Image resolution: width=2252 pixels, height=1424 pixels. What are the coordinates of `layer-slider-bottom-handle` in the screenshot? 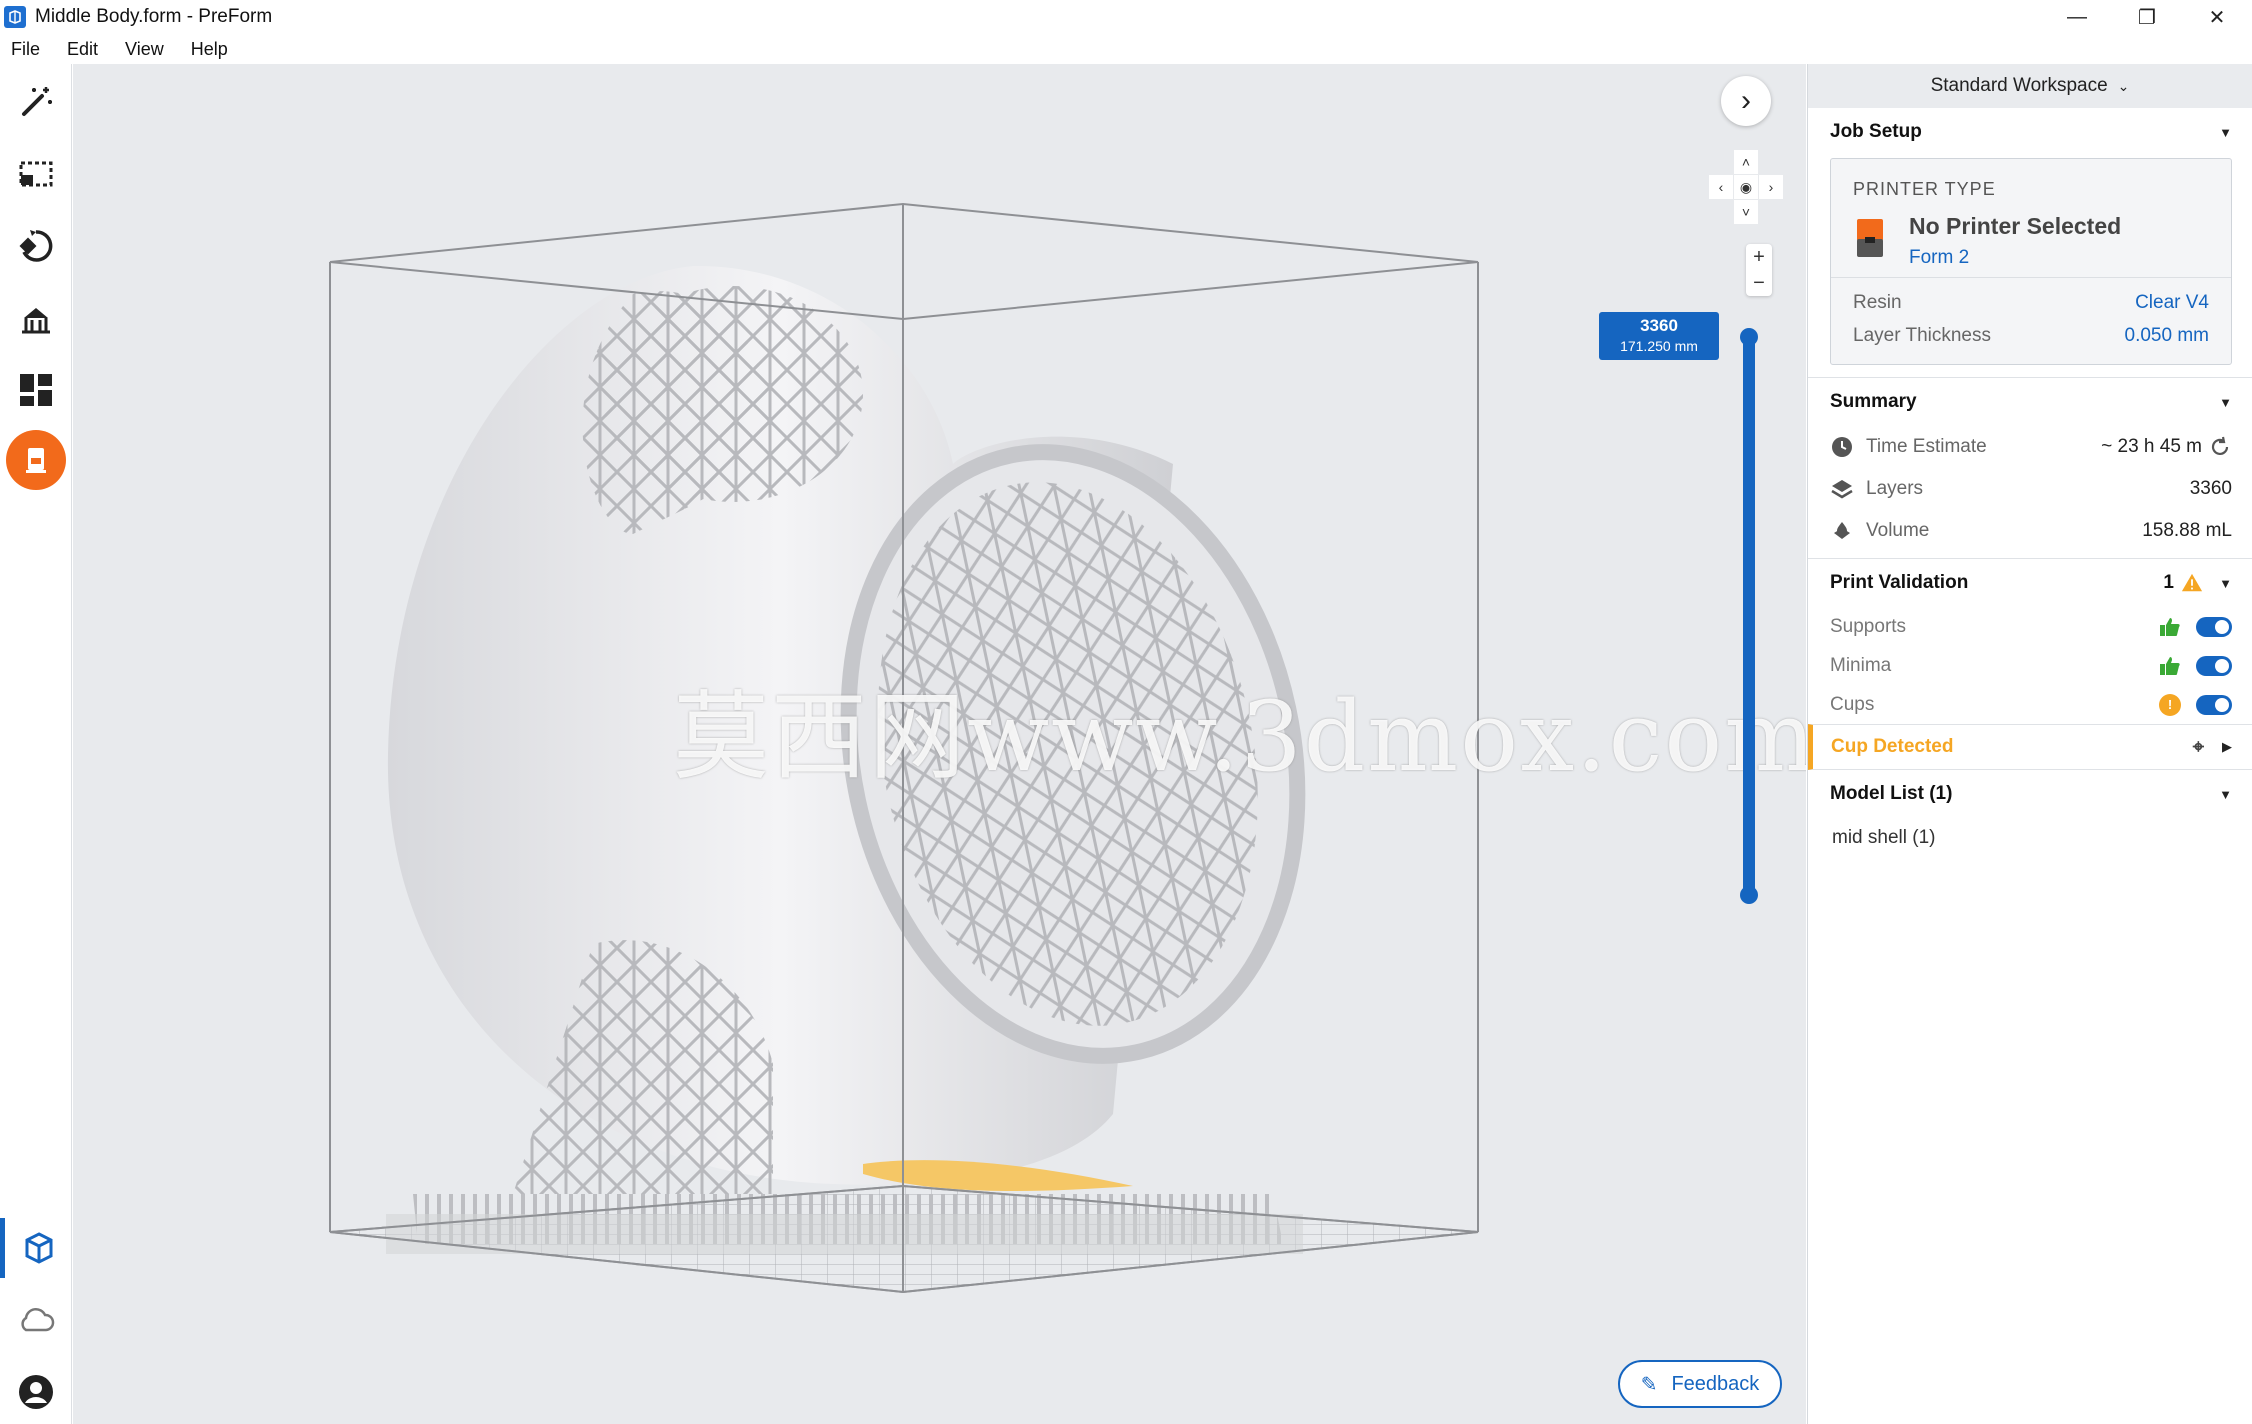 It's located at (1749, 895).